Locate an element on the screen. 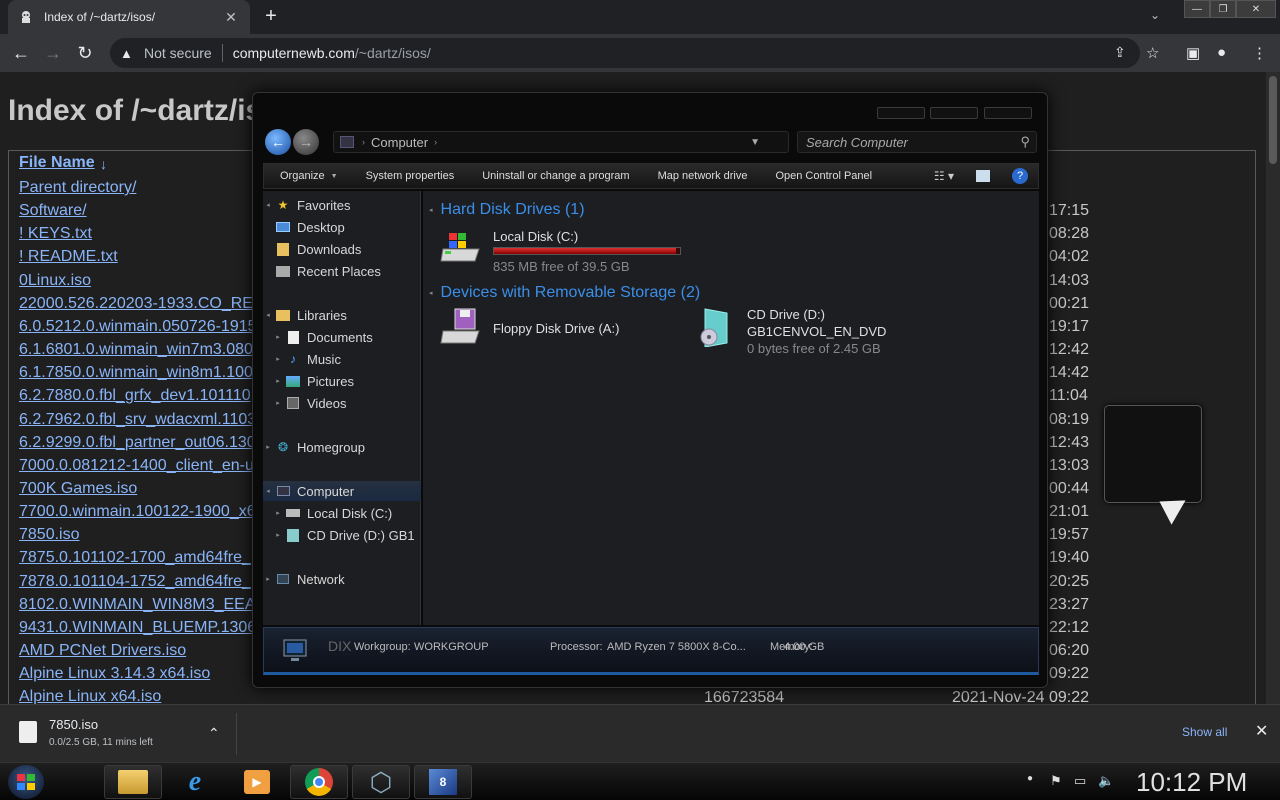 Image resolution: width=1280 pixels, height=800 pixels. file-link: 8102.0.WINMAIN_WIN8M3_EEA is located at coordinates (137, 605).